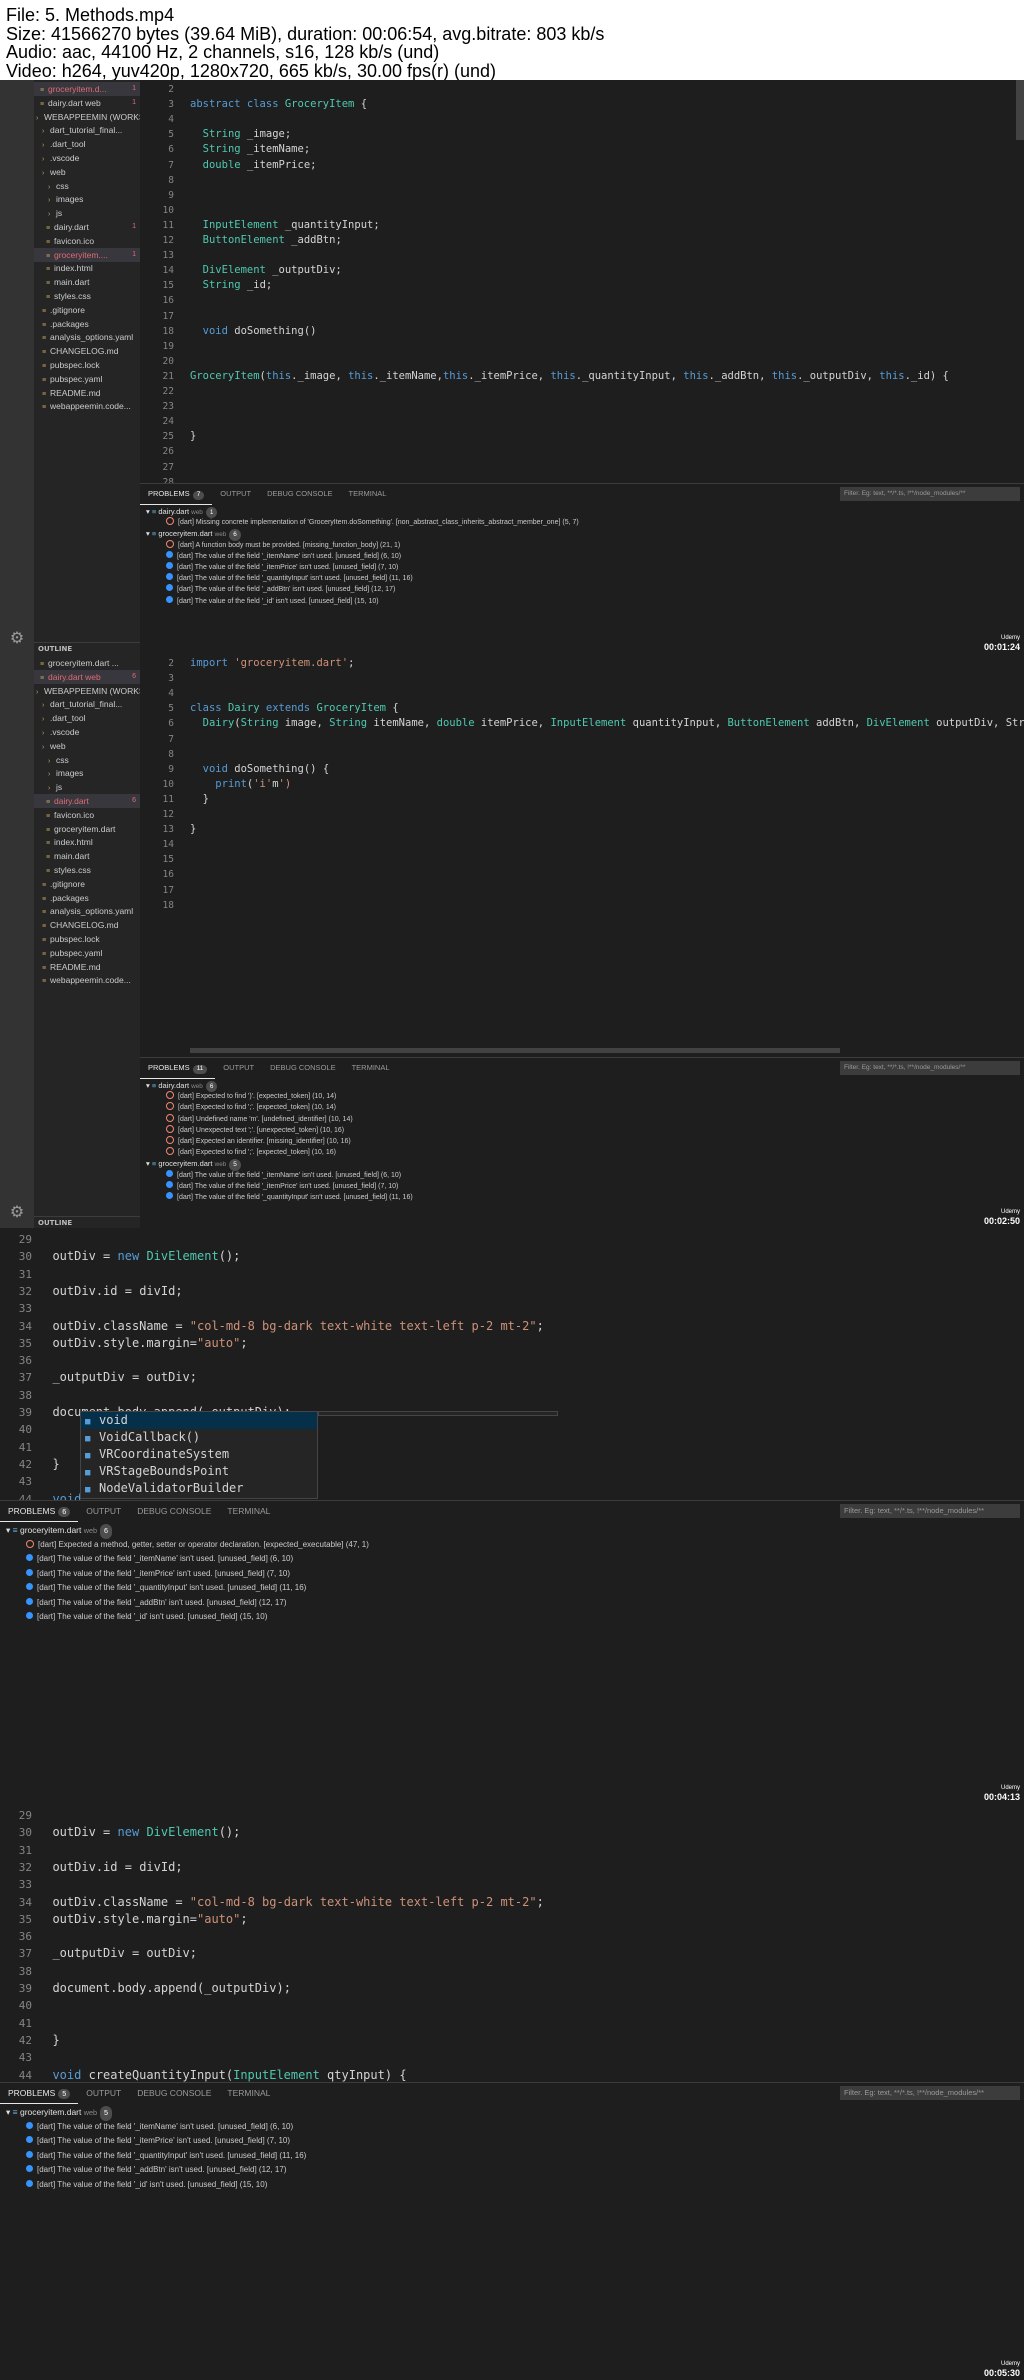 The image size is (1024, 2380). What do you see at coordinates (87, 676) in the screenshot?
I see `explorer-item: ≡ dairy.dart web 6` at bounding box center [87, 676].